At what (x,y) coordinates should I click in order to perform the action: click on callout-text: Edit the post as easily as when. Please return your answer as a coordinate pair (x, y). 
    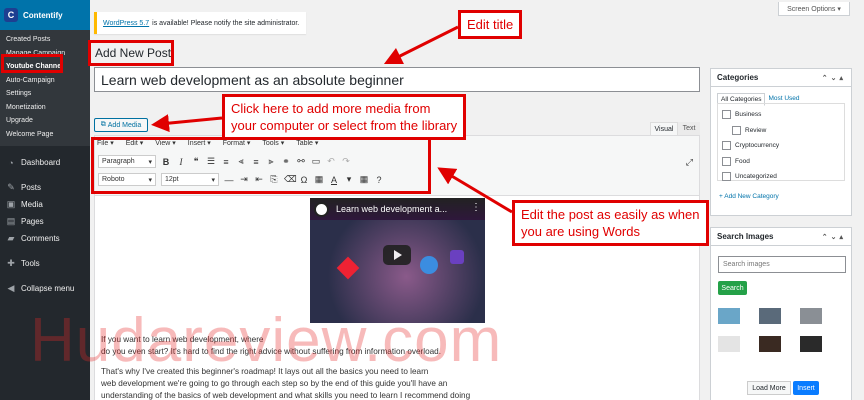
    Looking at the image, I should click on (610, 214).